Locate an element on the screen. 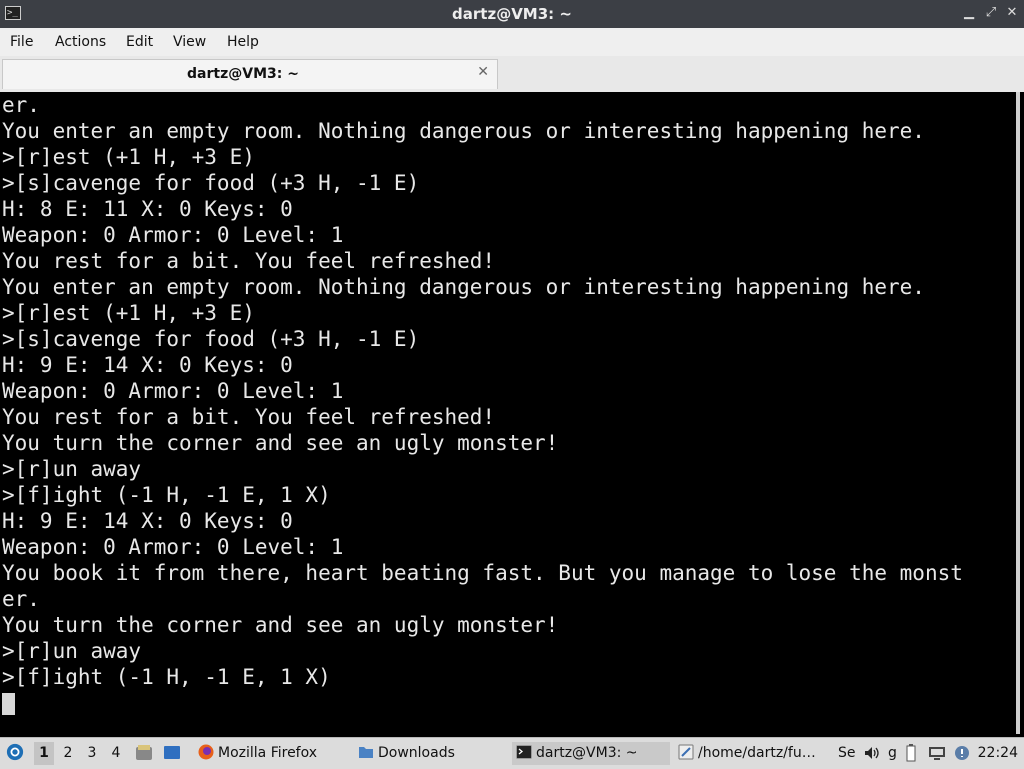  task-terminal-label: dartz@VM3: ~ is located at coordinates (587, 753).